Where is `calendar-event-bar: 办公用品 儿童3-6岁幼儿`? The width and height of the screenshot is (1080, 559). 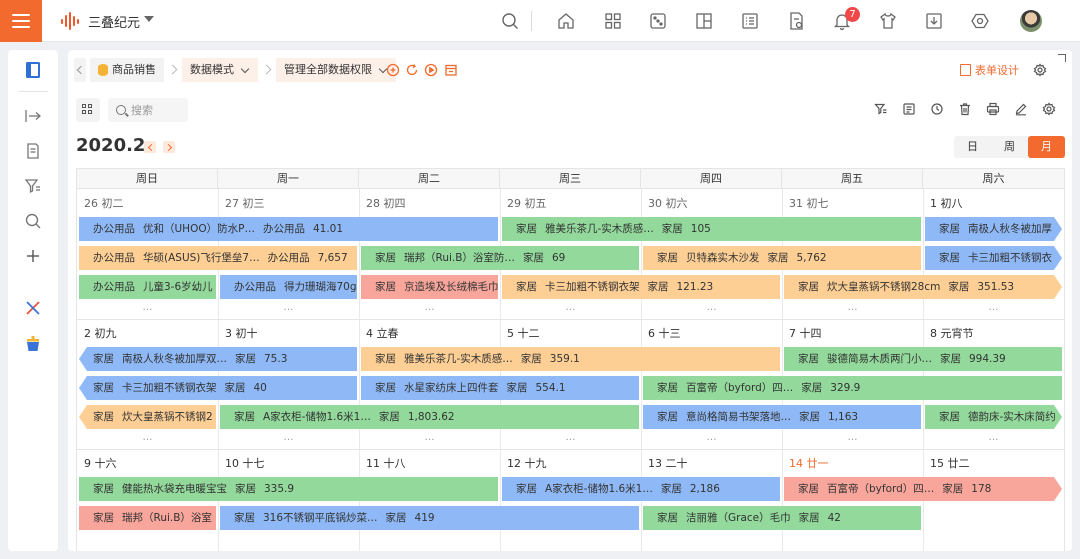 calendar-event-bar: 办公用品 儿童3-6岁幼儿 is located at coordinates (147, 287).